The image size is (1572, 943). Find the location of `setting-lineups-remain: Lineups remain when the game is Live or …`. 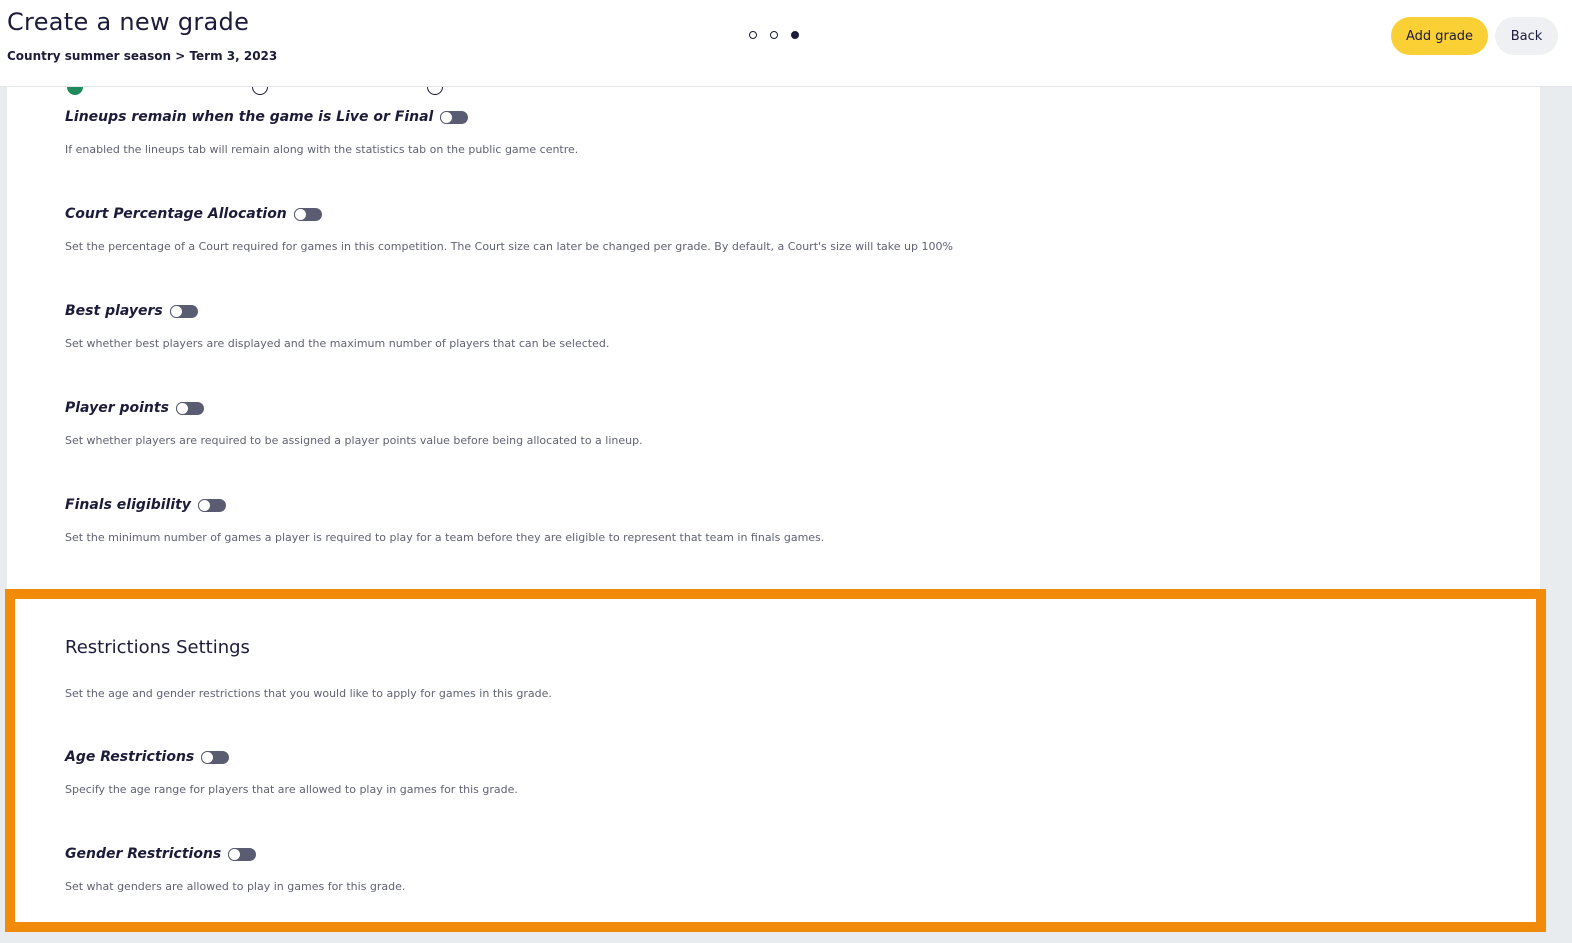

setting-lineups-remain: Lineups remain when the game is Live or … is located at coordinates (321, 131).